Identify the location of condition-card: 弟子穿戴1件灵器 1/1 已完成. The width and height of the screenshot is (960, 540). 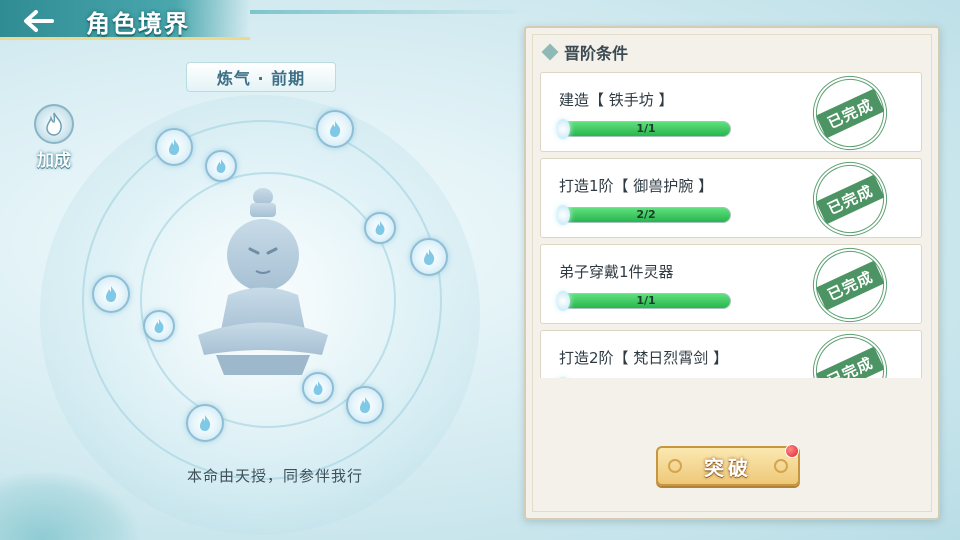
(731, 285).